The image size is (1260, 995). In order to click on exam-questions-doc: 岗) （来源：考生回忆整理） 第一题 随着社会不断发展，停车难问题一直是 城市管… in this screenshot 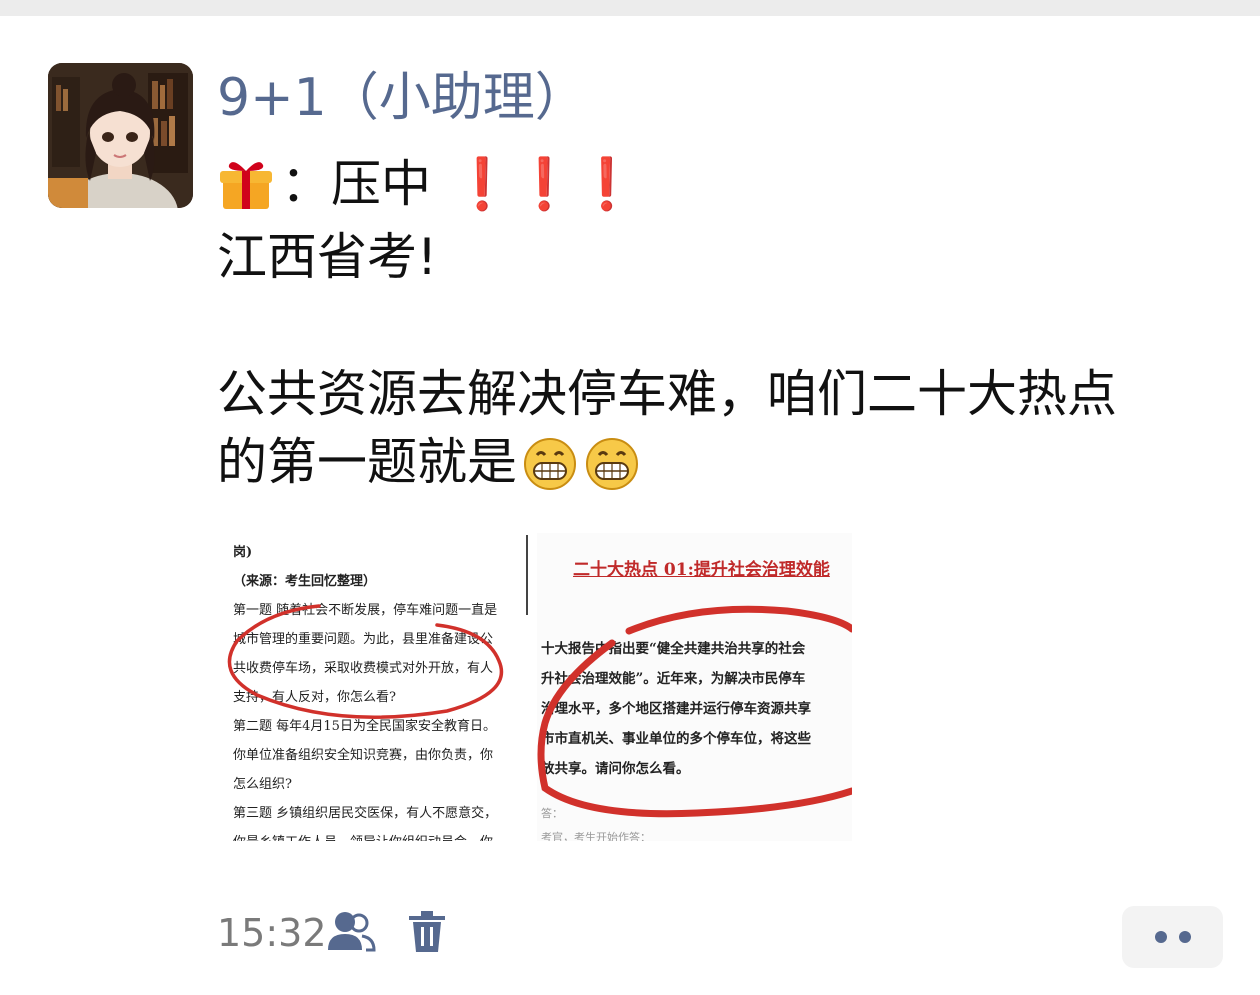, I will do `click(376, 687)`.